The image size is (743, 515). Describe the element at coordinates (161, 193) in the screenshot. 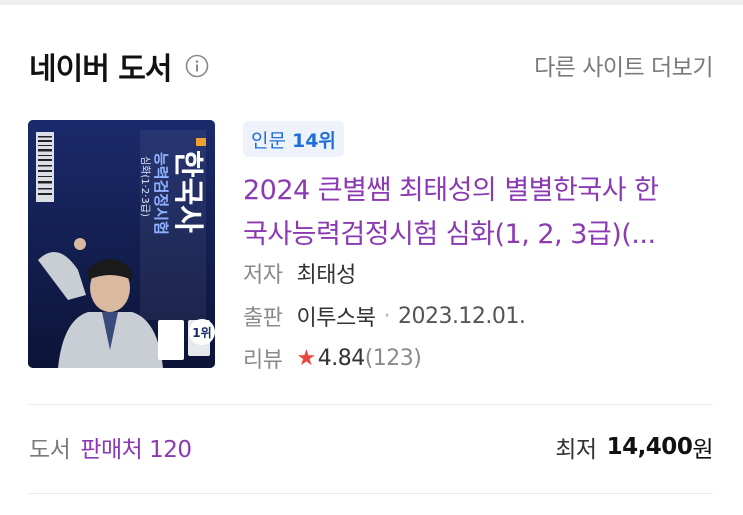

I see `cover-subtitle-text: 능력검정시험` at that location.